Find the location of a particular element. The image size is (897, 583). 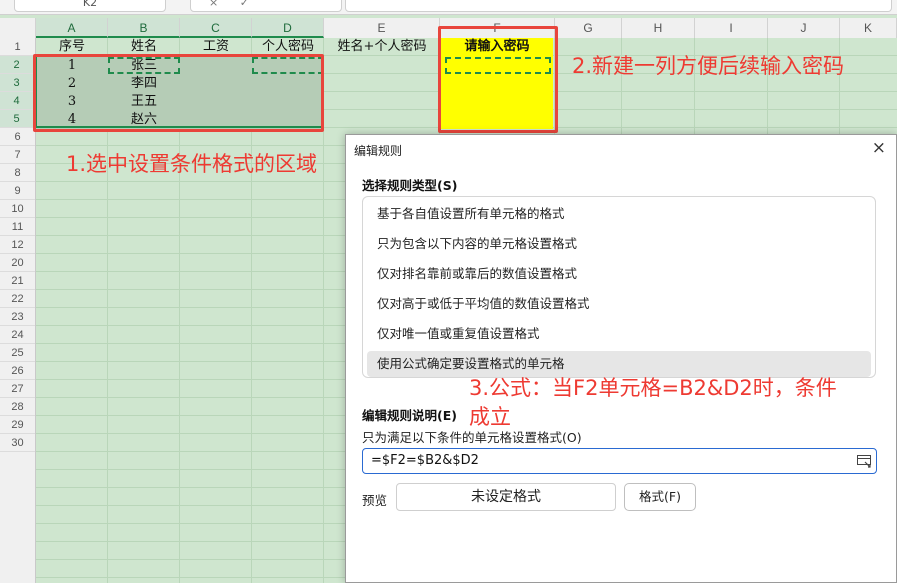

select-all-corner is located at coordinates (18, 28).